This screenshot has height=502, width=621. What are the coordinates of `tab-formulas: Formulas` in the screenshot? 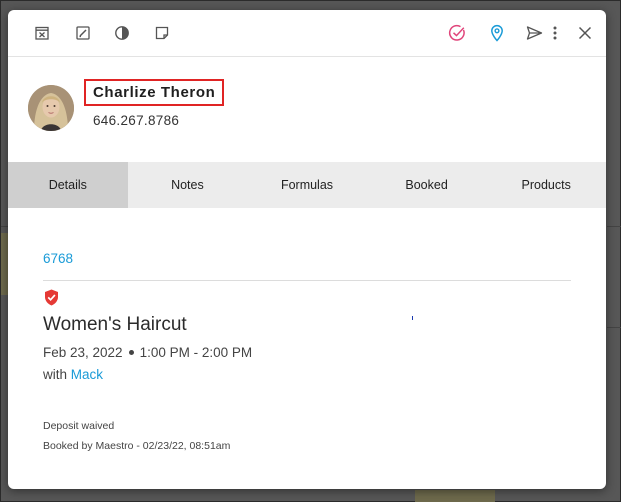 It's located at (307, 185).